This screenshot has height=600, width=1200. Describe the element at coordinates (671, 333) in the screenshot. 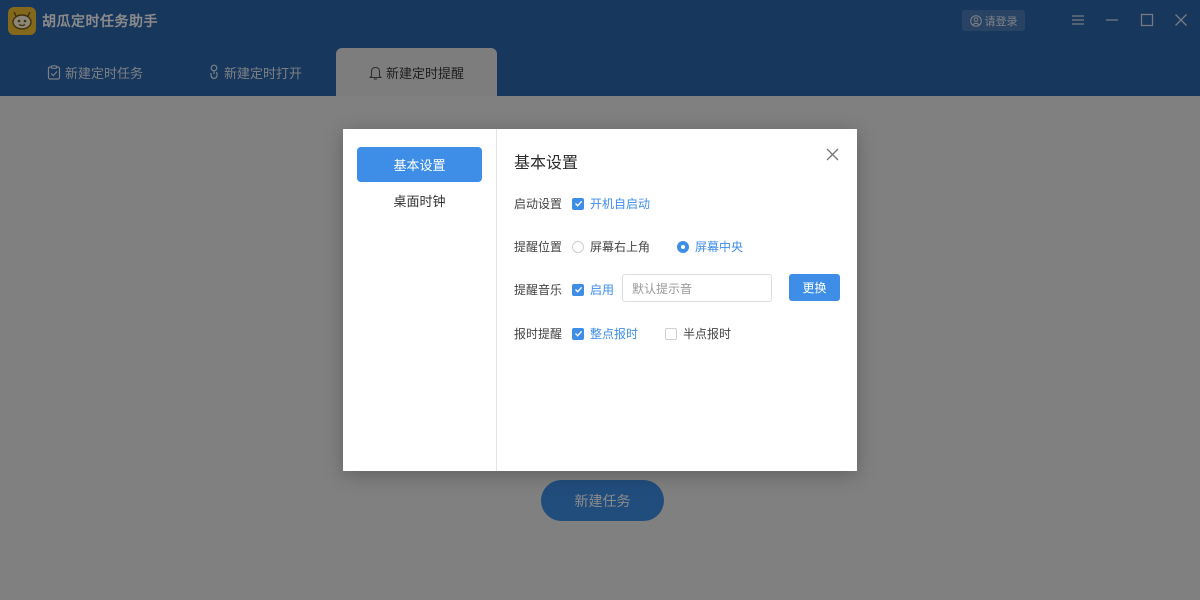

I see `checkbox-unchecked-icon` at that location.